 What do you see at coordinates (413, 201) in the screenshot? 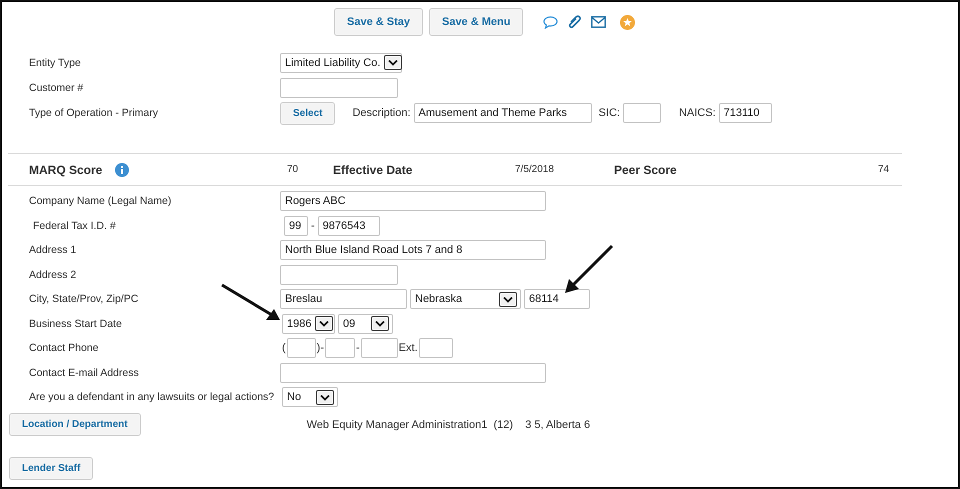
I see `input-field: Rogers ABC` at bounding box center [413, 201].